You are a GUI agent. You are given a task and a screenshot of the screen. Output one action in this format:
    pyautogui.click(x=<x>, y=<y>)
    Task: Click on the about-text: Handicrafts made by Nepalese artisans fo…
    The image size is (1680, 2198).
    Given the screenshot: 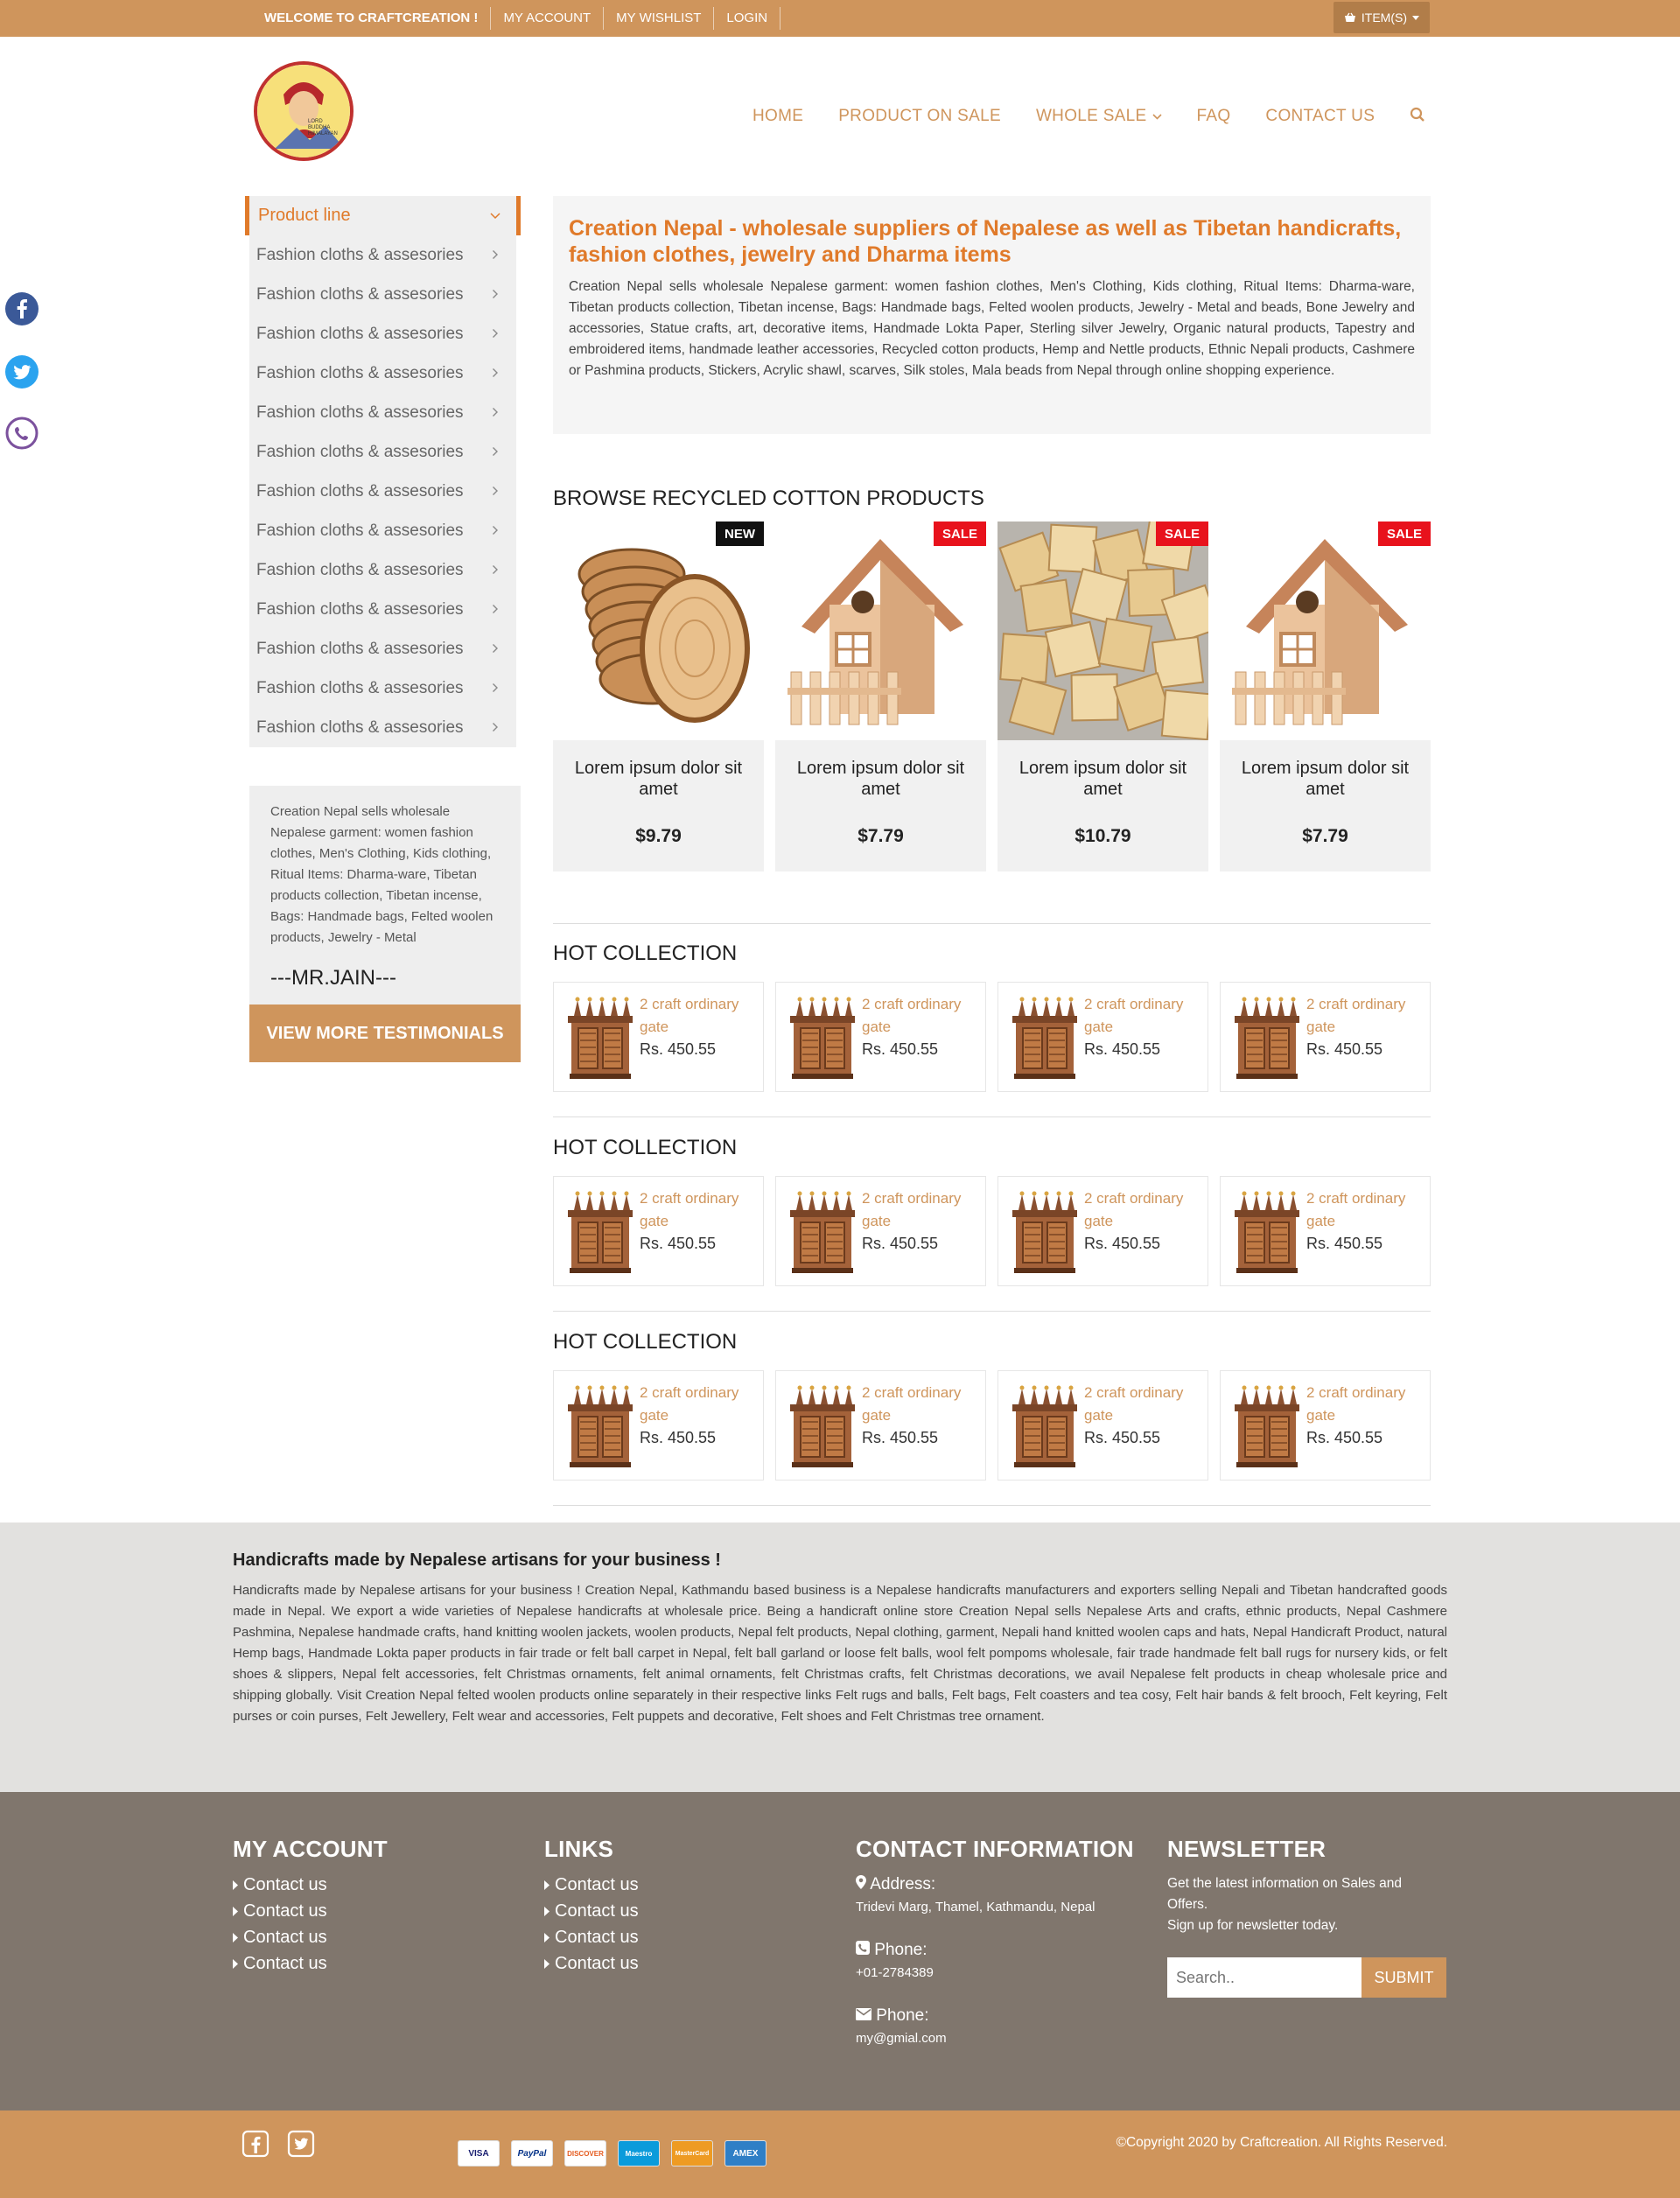 What is the action you would take?
    pyautogui.click(x=840, y=1653)
    